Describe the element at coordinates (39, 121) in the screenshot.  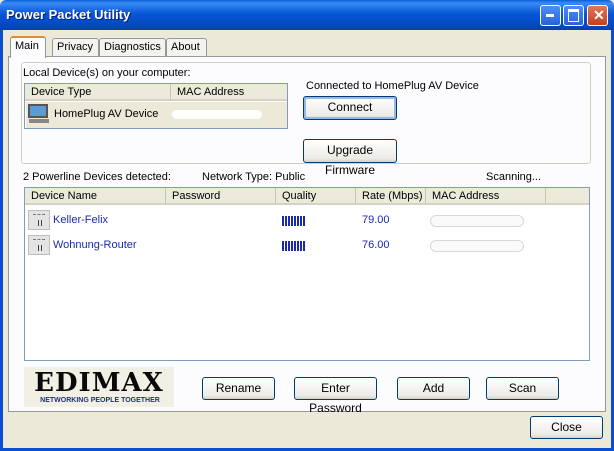
I see `computer-base-icon` at that location.